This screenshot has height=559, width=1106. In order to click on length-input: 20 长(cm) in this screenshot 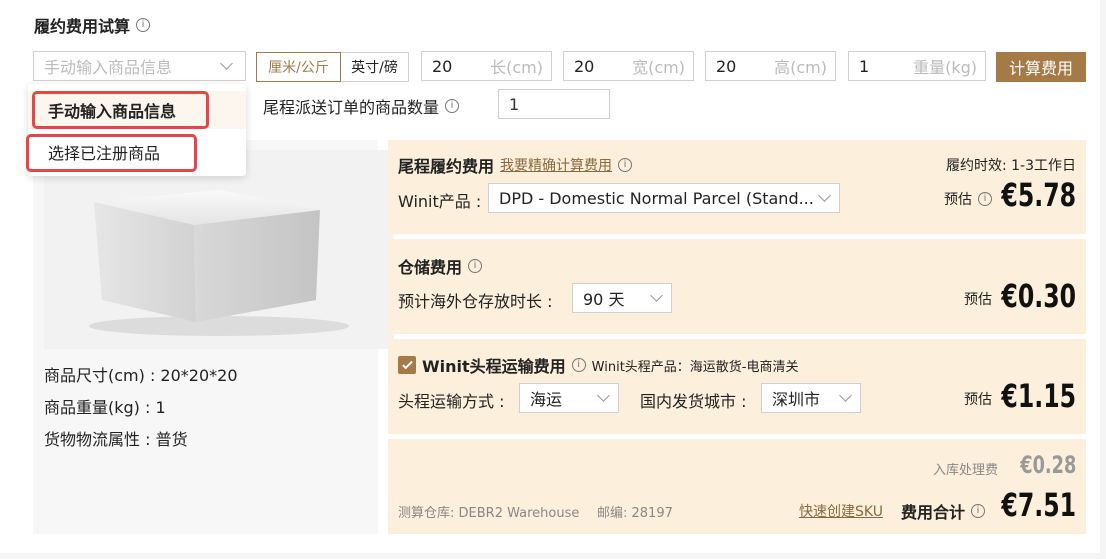, I will do `click(486, 66)`.